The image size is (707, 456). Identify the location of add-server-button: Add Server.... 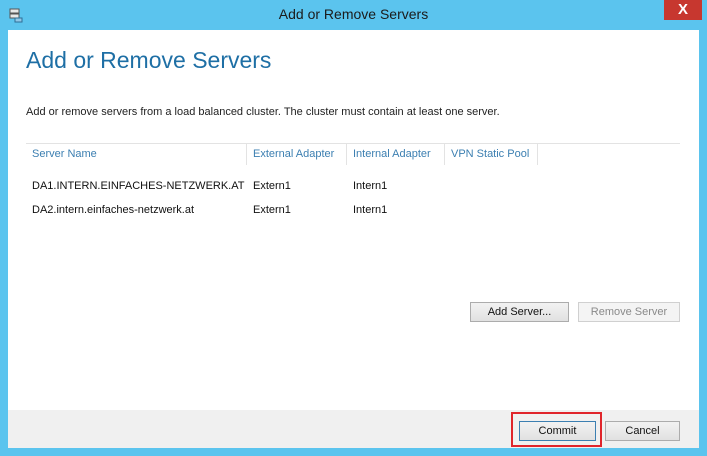
(519, 312).